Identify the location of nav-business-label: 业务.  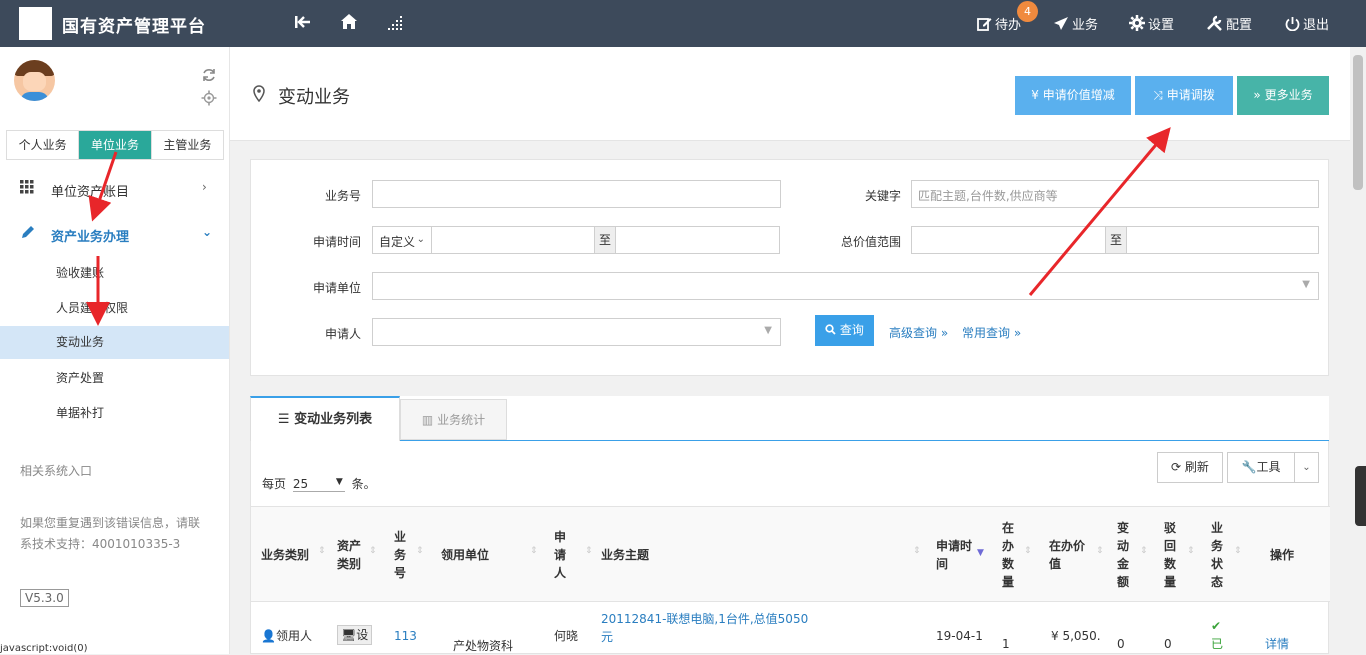
(1085, 25).